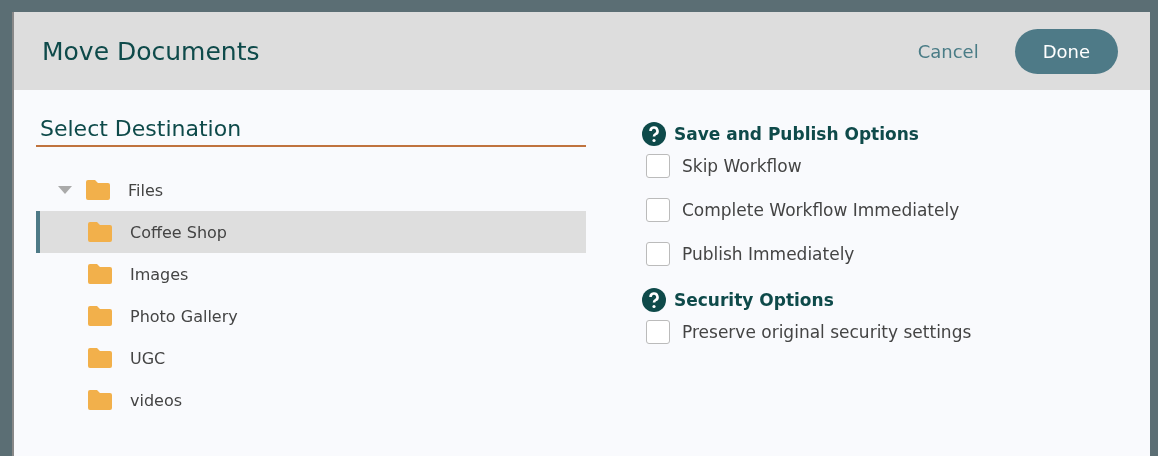  Describe the element at coordinates (1066, 51) in the screenshot. I see `done-button: Done` at that location.